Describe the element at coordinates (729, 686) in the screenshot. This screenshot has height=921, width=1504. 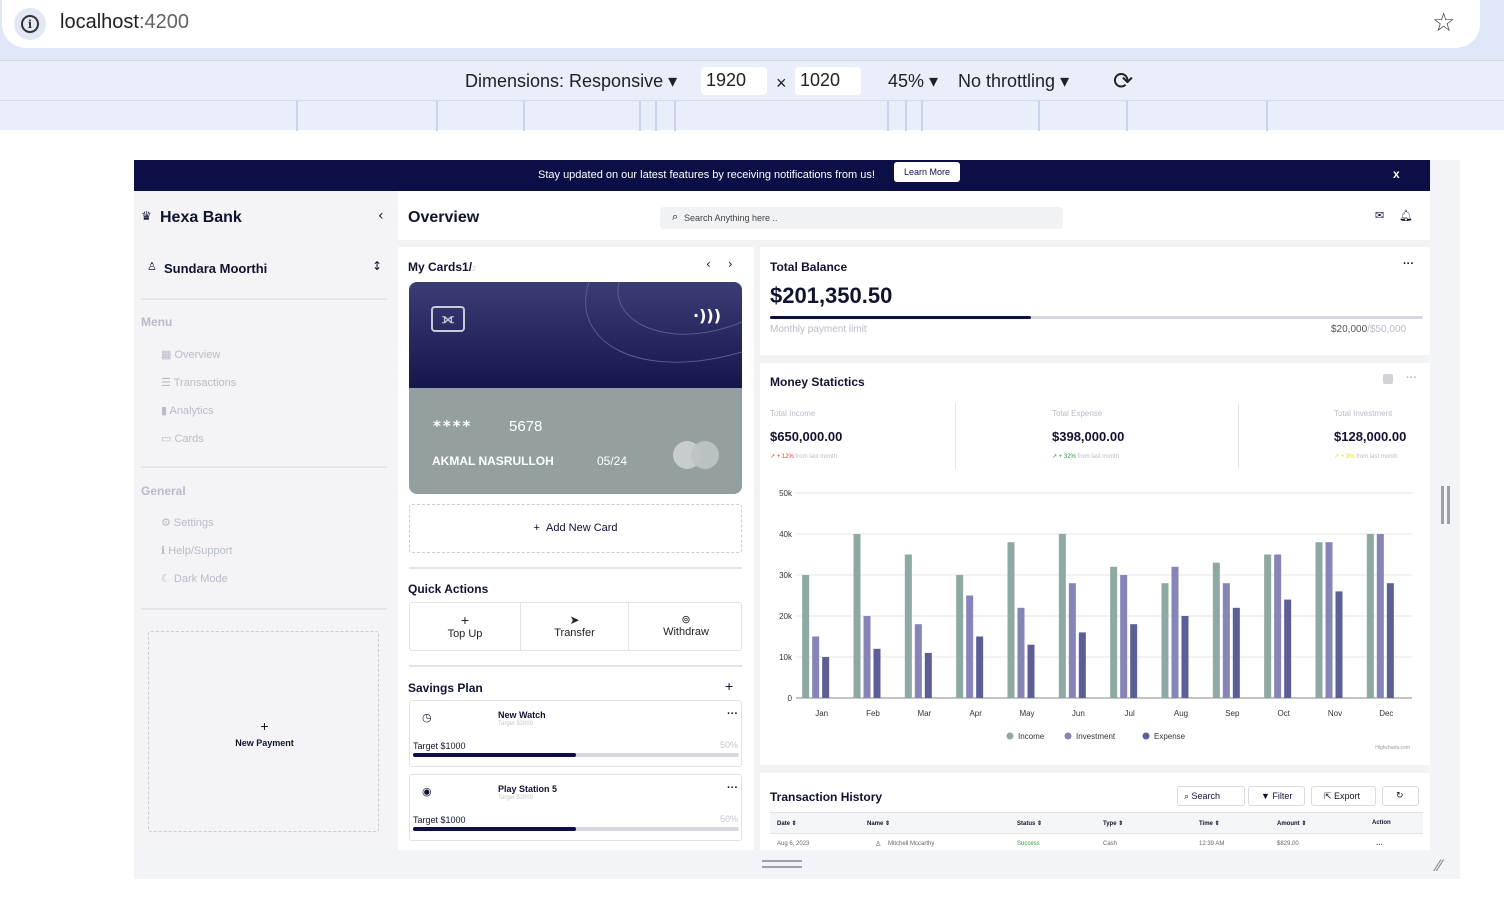
I see `add-savings-icon: +` at that location.